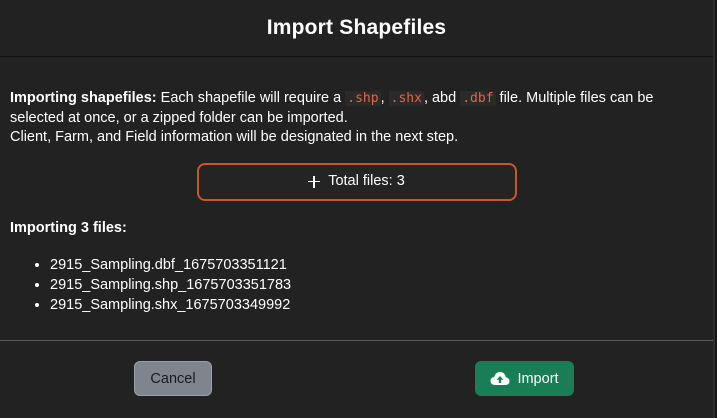 The image size is (717, 418). Describe the element at coordinates (314, 181) in the screenshot. I see `plus-icon` at that location.